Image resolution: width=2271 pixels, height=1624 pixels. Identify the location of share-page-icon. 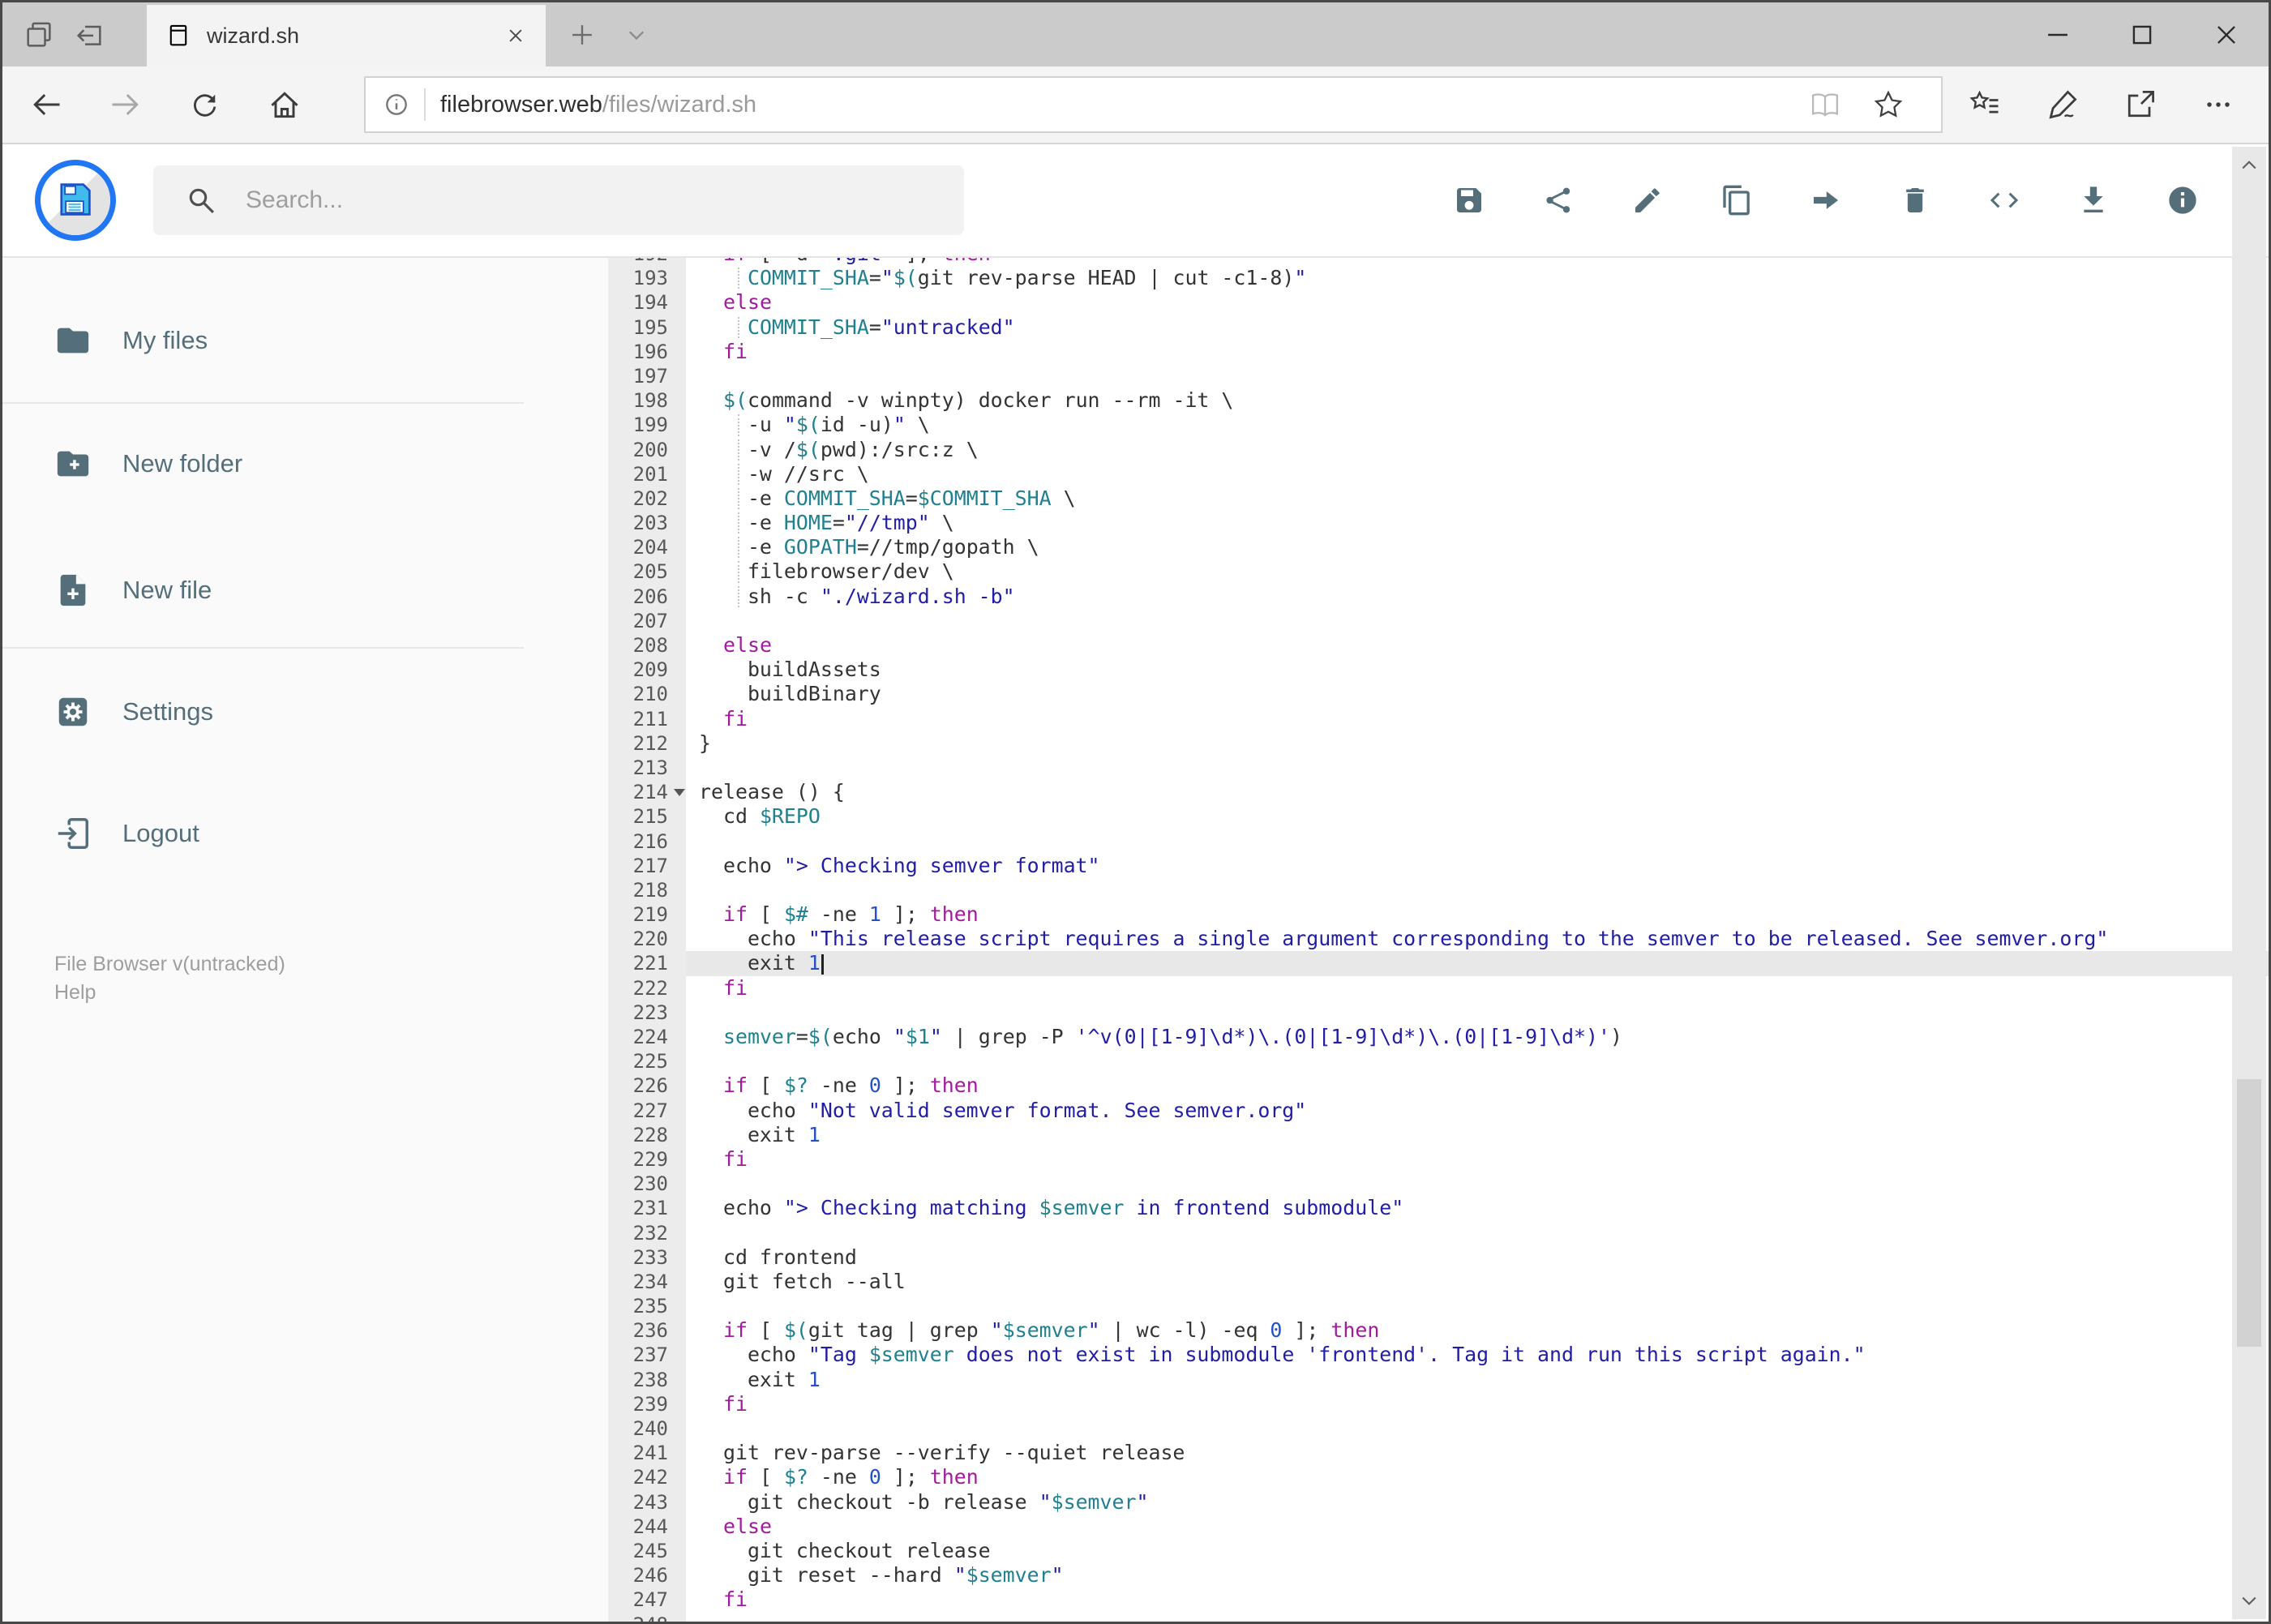
(2140, 105).